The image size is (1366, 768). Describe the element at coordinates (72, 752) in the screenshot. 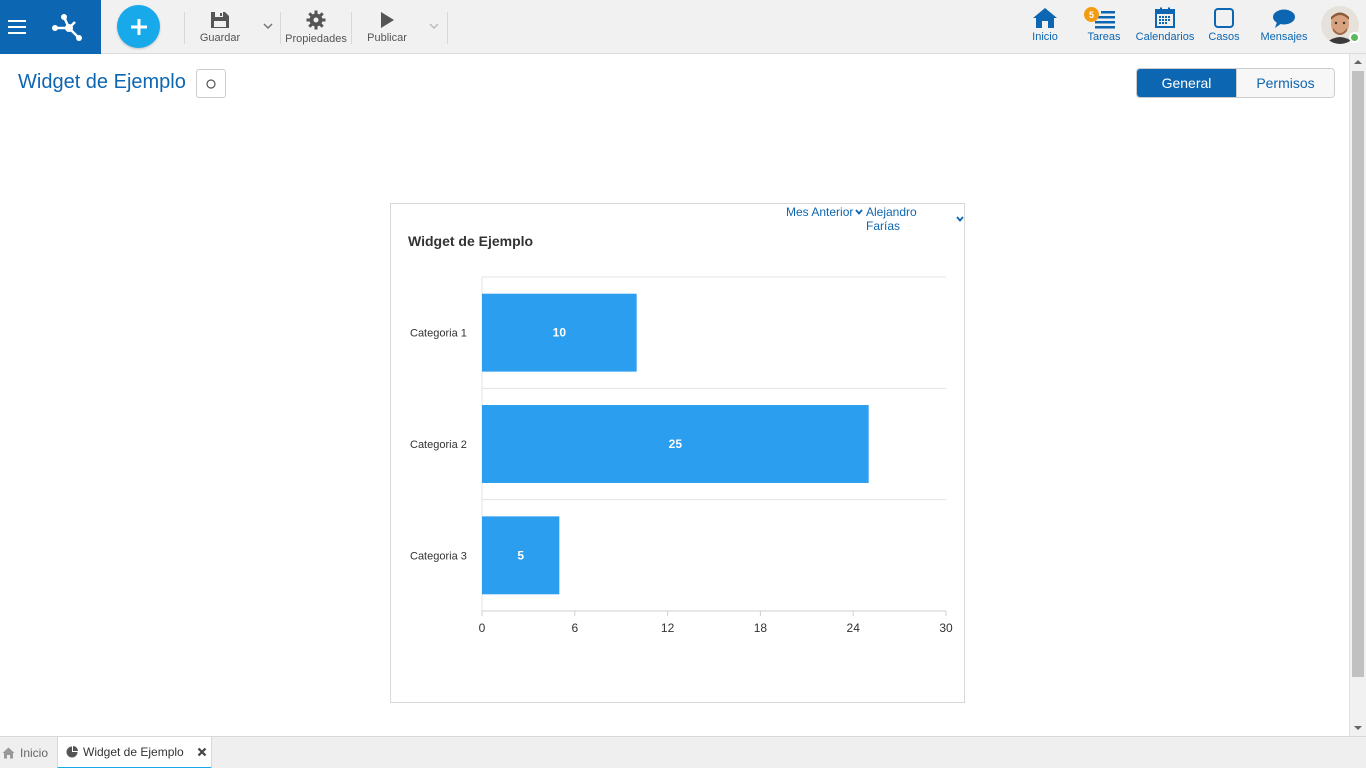

I see `pie-chart-icon` at that location.